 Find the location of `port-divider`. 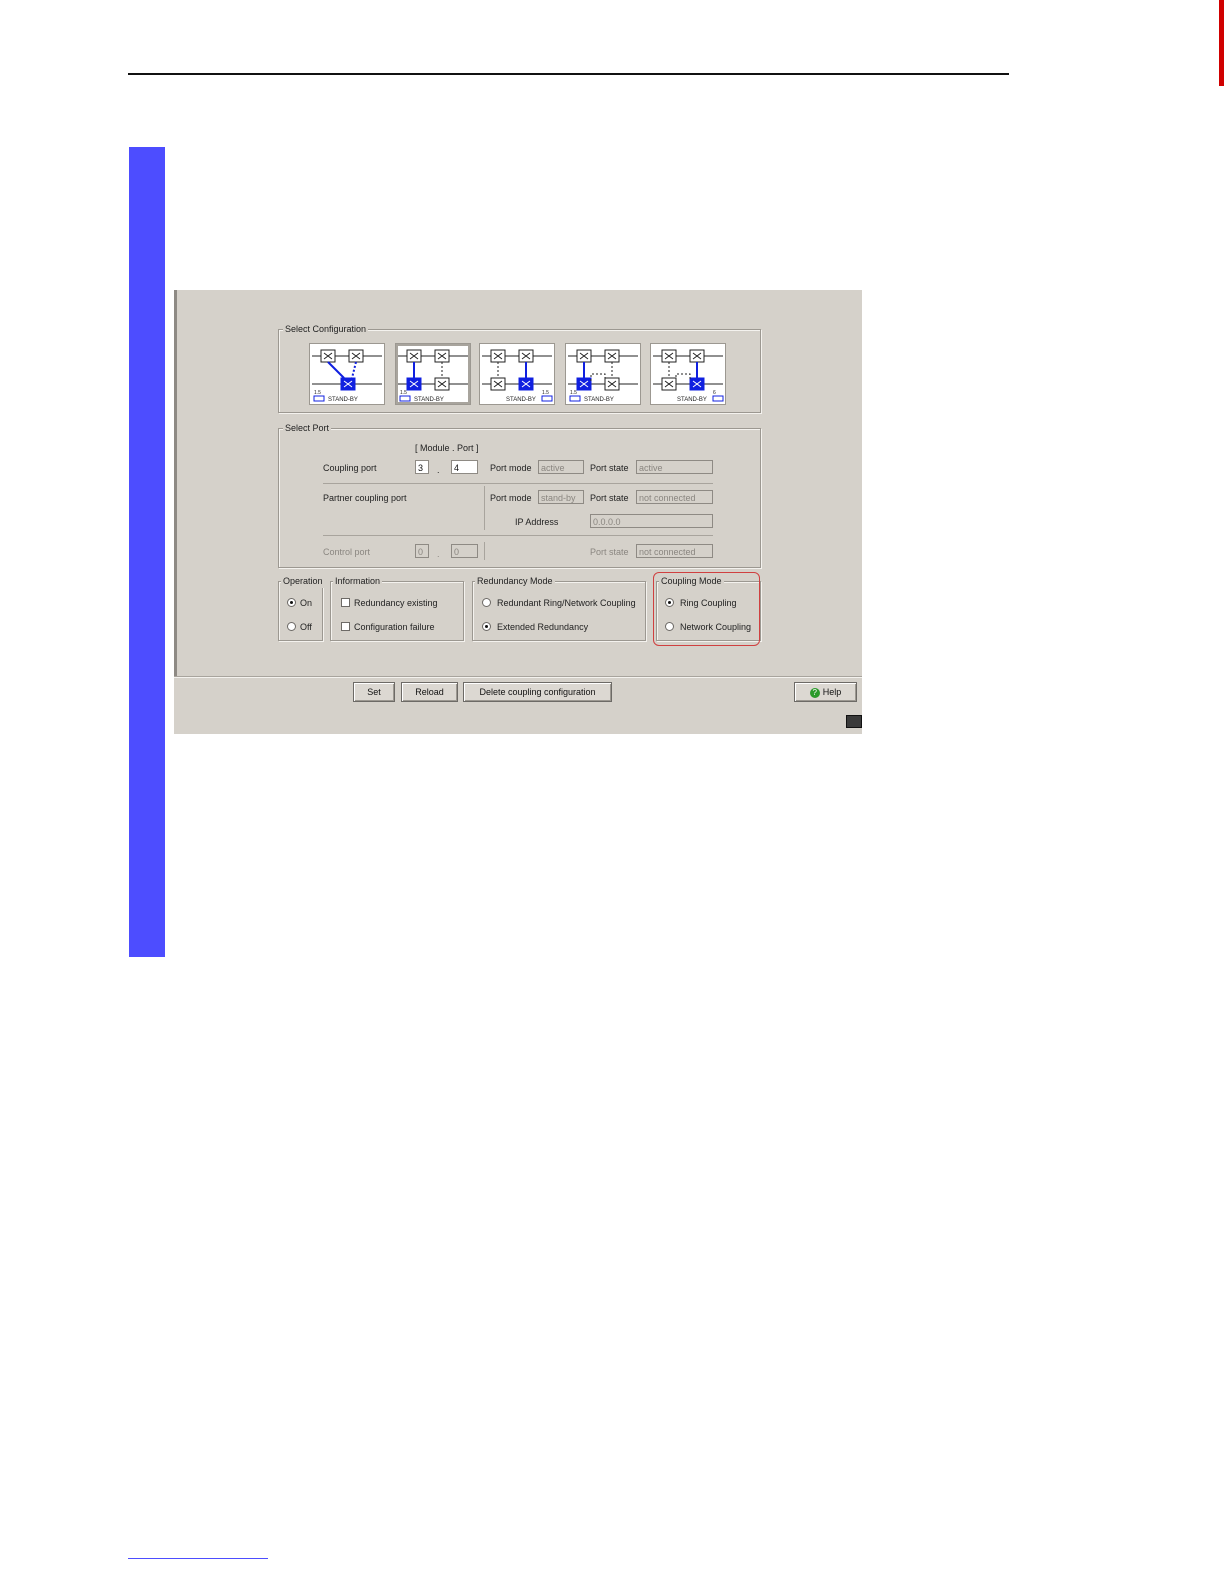

port-divider is located at coordinates (518, 483).